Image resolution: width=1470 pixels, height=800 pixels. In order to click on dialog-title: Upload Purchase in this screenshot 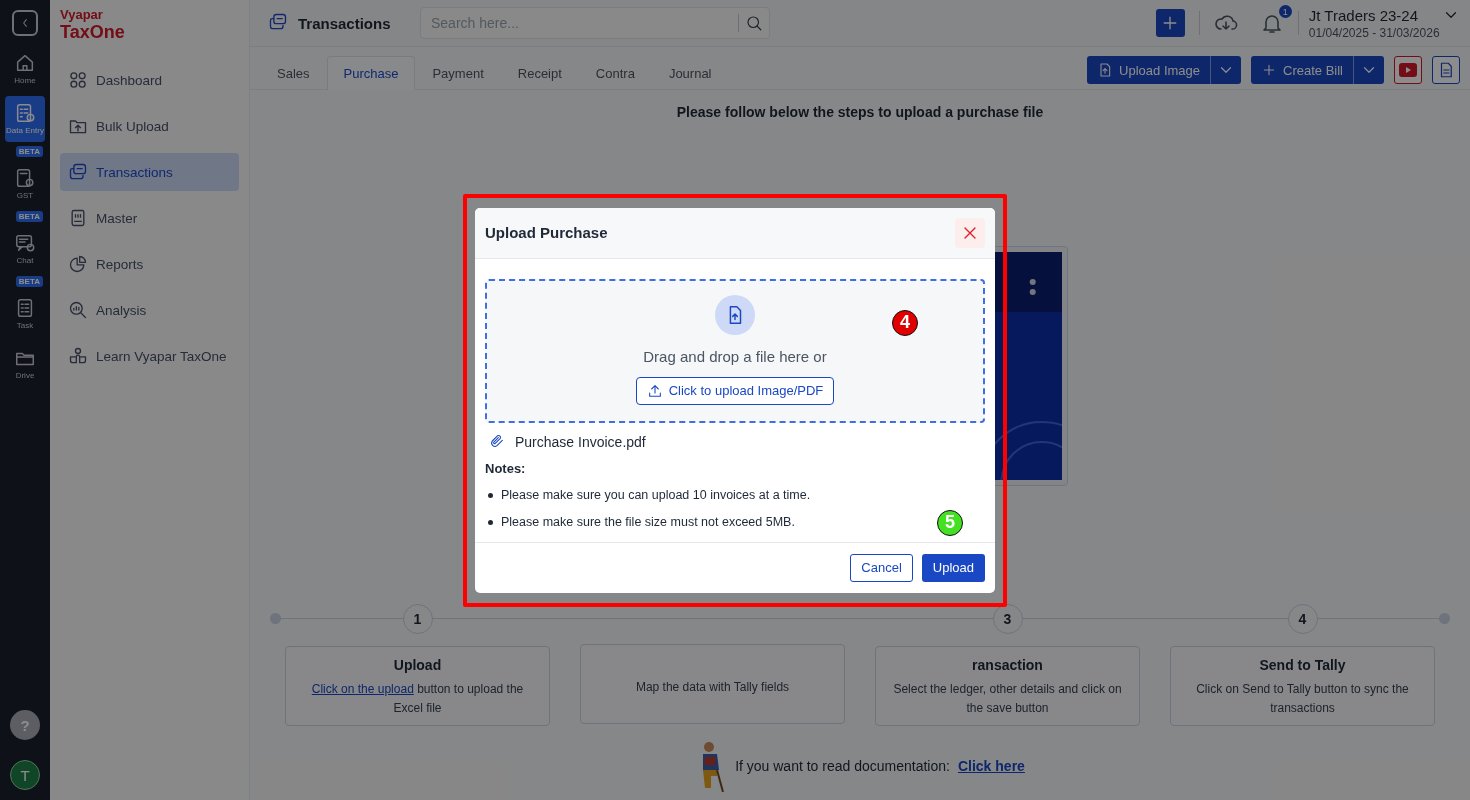, I will do `click(546, 232)`.